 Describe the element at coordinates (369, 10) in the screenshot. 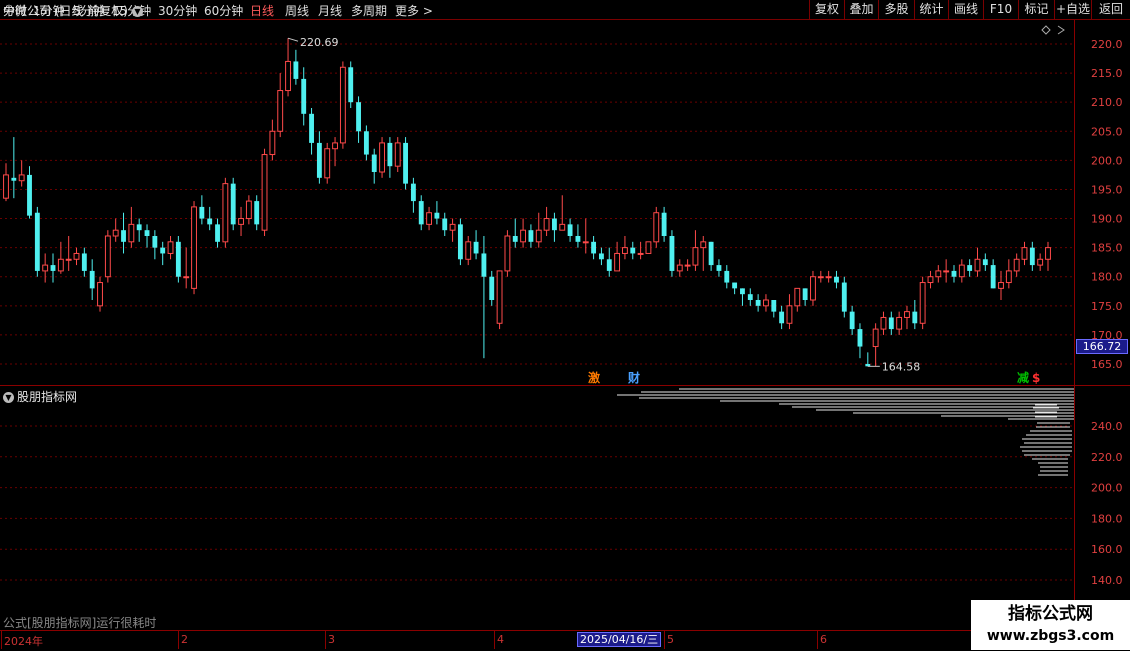

I see `period-tab-9: 多周期` at that location.